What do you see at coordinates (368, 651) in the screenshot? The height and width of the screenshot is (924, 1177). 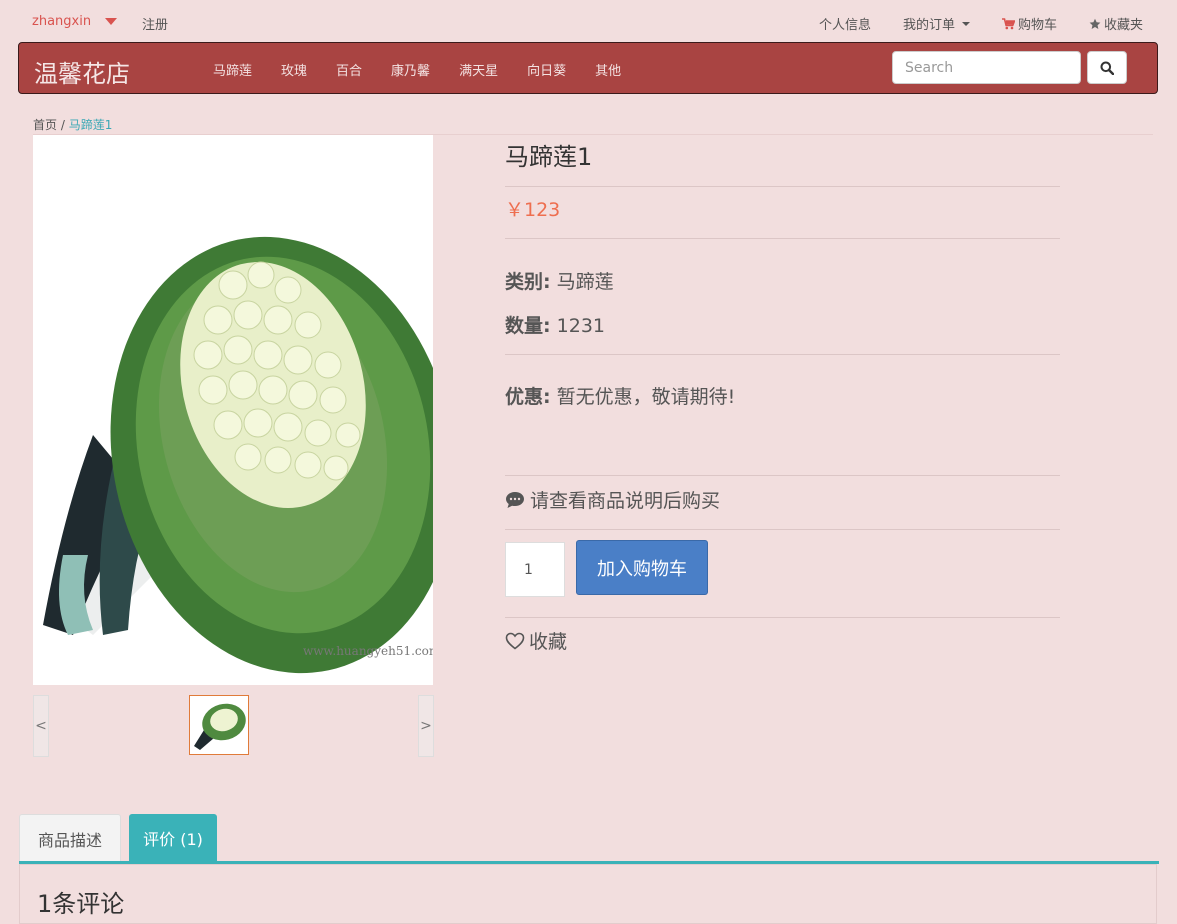 I see `image-watermark: www.huangyeh51.com` at bounding box center [368, 651].